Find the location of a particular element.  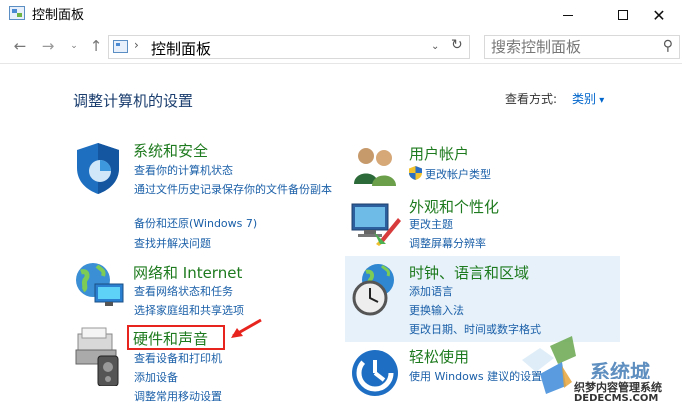

appearance-icon is located at coordinates (376, 224).